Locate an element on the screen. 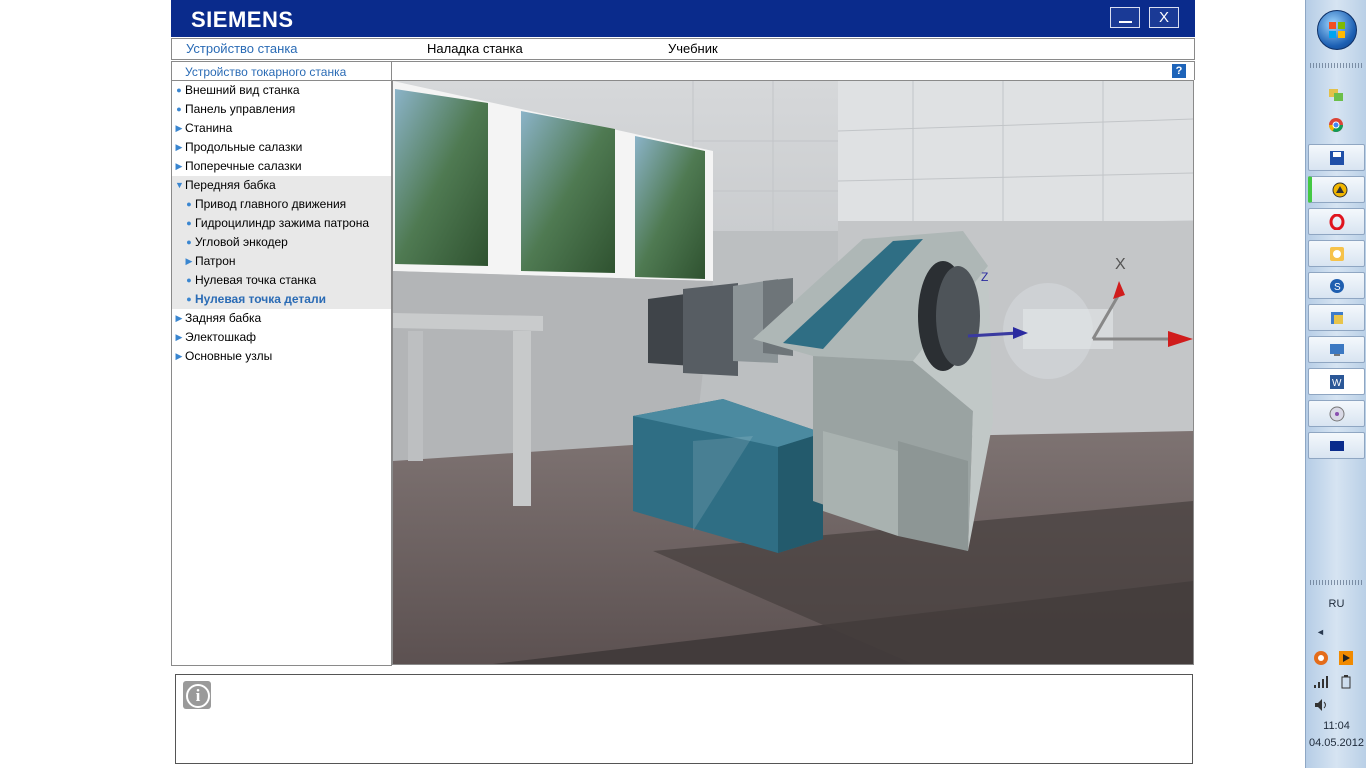 The height and width of the screenshot is (768, 1366). taskbar-save-app is located at coordinates (1336, 157).